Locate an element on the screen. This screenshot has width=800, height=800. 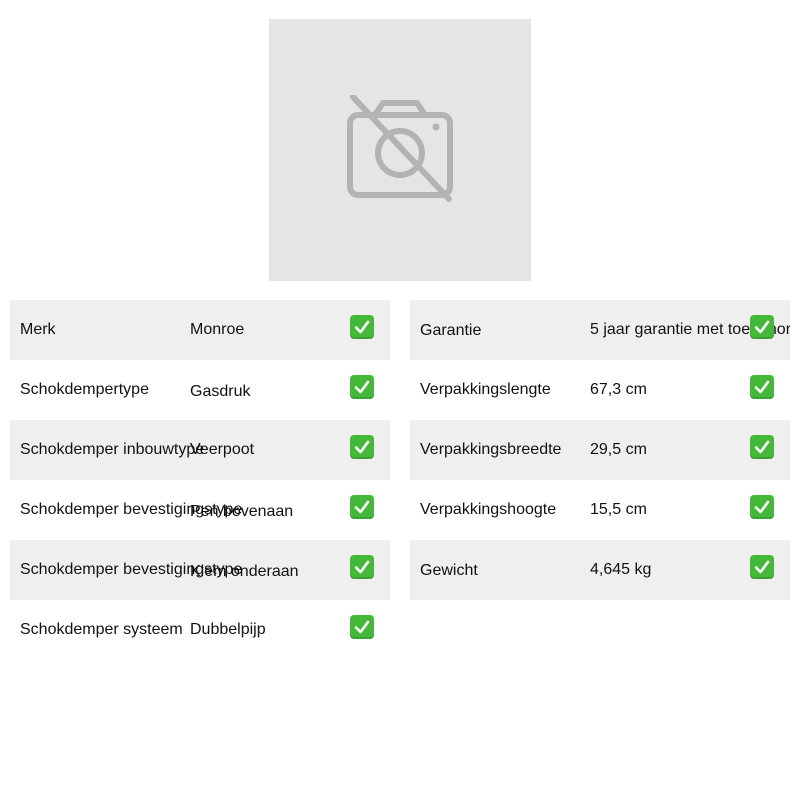
spec-row: Gewicht 4,645 kg is located at coordinates (600, 570).